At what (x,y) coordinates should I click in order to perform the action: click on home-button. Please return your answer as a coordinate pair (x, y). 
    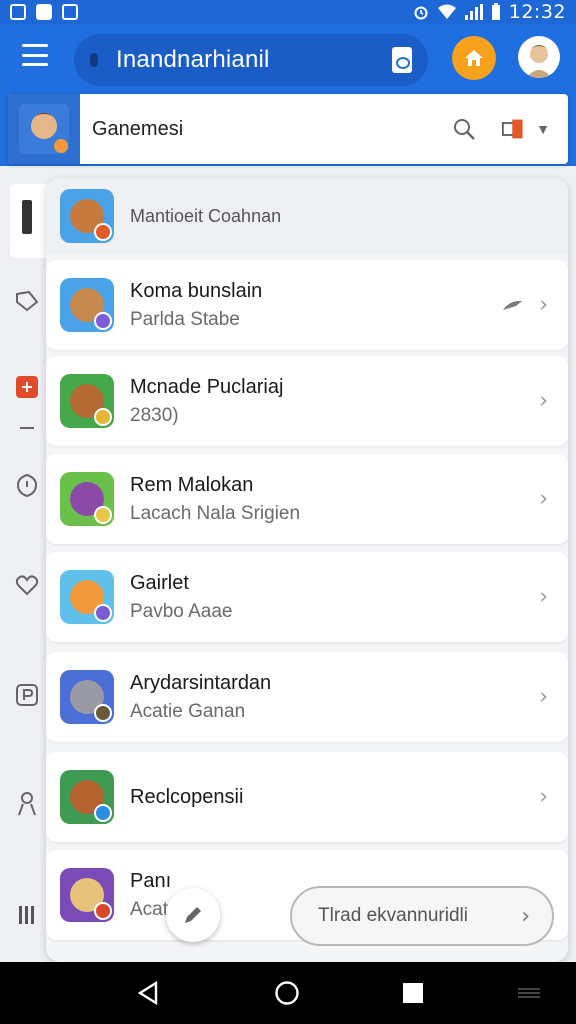
    Looking at the image, I should click on (474, 58).